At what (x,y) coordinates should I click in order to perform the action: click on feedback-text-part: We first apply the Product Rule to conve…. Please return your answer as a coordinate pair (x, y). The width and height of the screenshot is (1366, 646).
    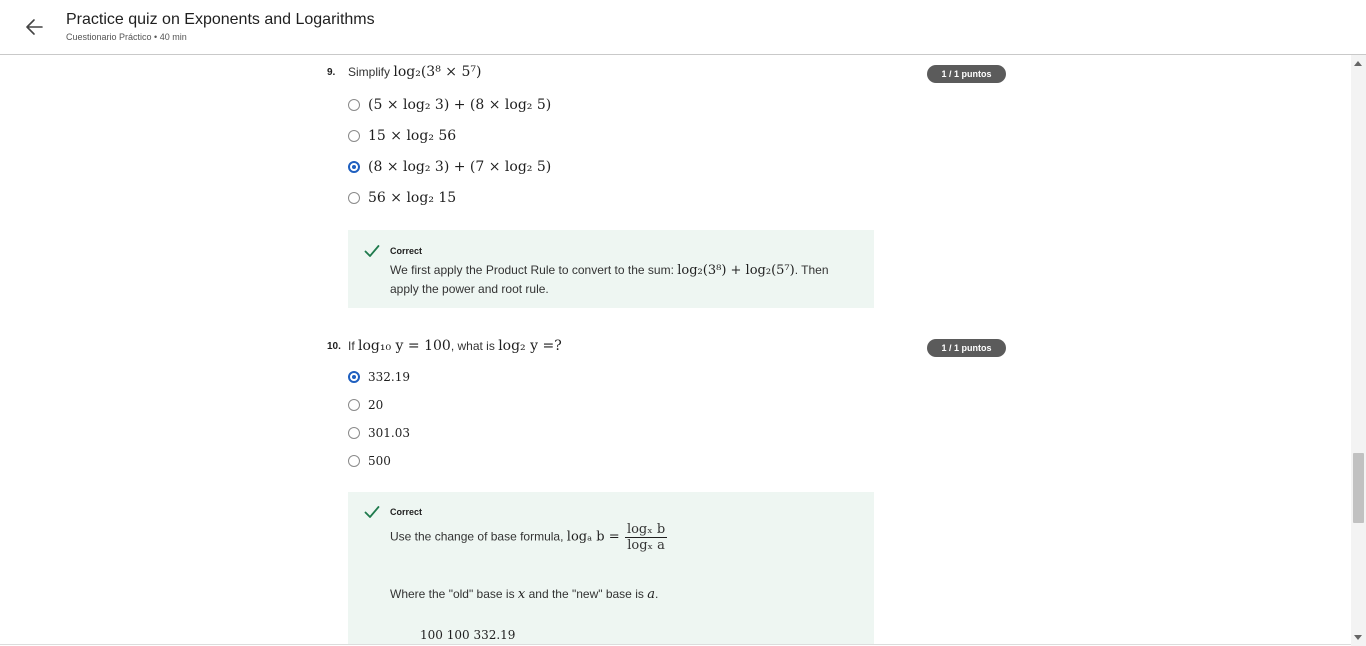
    Looking at the image, I should click on (534, 270).